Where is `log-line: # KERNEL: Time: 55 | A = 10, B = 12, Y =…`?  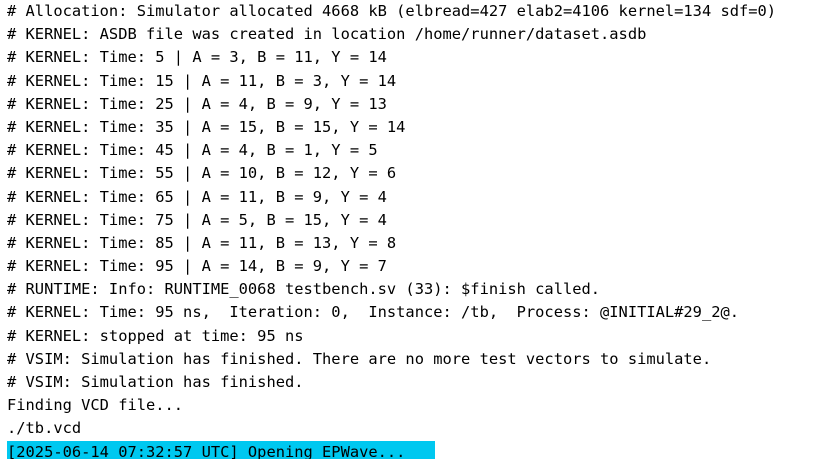
log-line: # KERNEL: Time: 55 | A = 10, B = 12, Y =… is located at coordinates (202, 173).